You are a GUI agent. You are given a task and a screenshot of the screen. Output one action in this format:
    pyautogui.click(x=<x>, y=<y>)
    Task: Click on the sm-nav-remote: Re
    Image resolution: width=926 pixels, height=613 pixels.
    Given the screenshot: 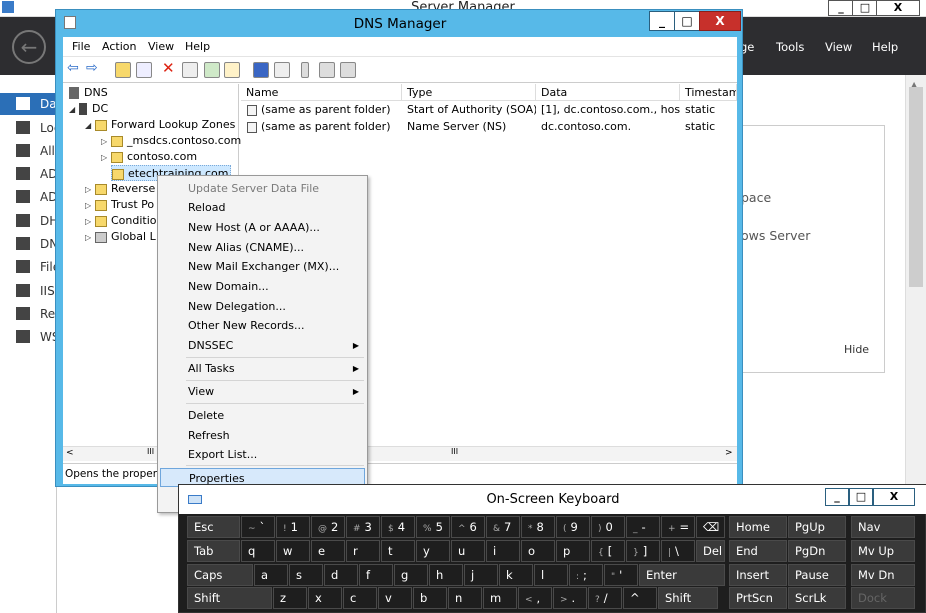 What is the action you would take?
    pyautogui.click(x=28, y=314)
    